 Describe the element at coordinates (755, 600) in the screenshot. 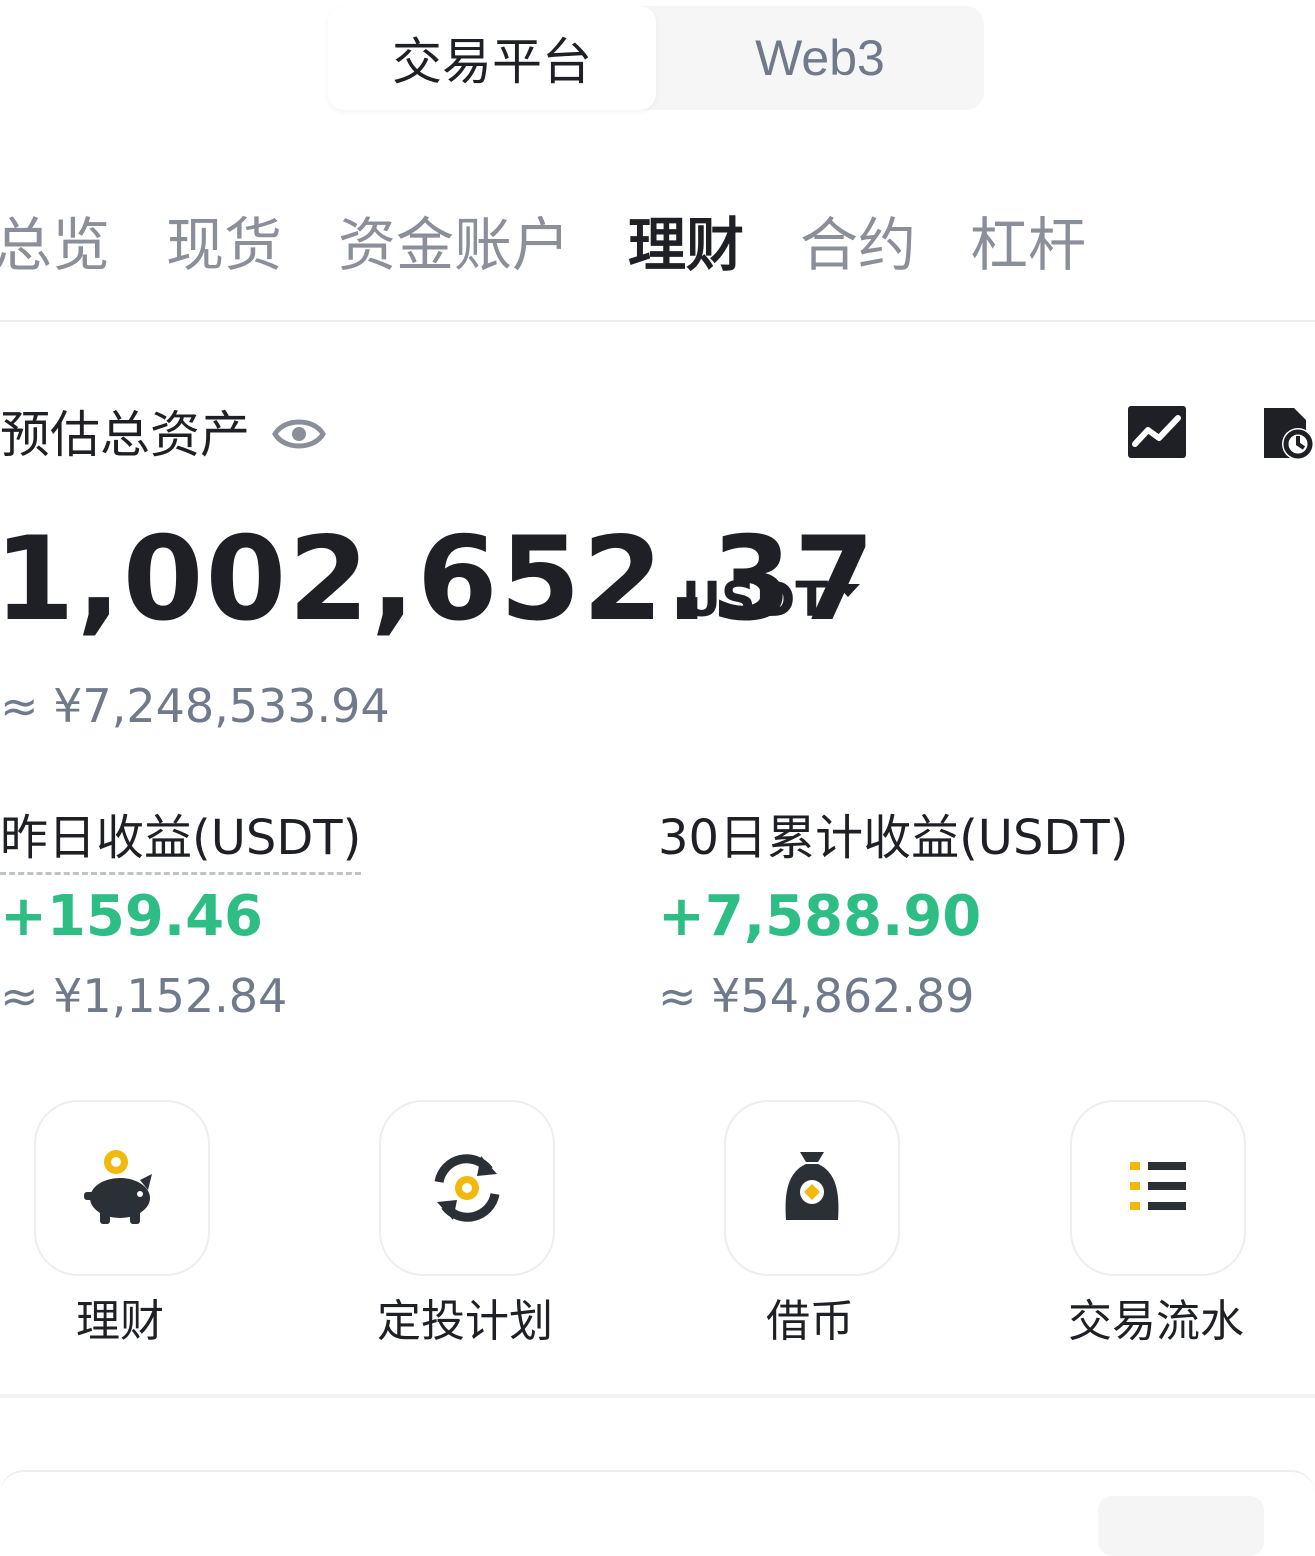

I see `currency-unit: USDT` at that location.